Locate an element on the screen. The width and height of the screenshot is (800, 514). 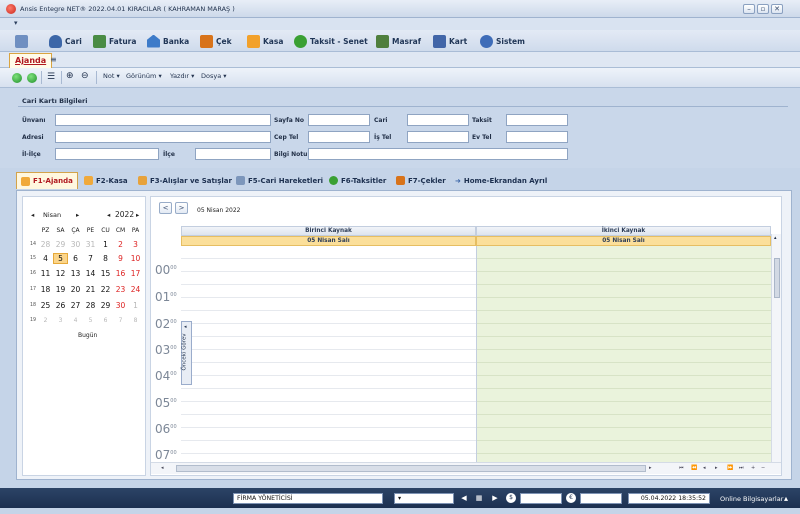
close-button: ✕ is located at coordinates (777, 9).